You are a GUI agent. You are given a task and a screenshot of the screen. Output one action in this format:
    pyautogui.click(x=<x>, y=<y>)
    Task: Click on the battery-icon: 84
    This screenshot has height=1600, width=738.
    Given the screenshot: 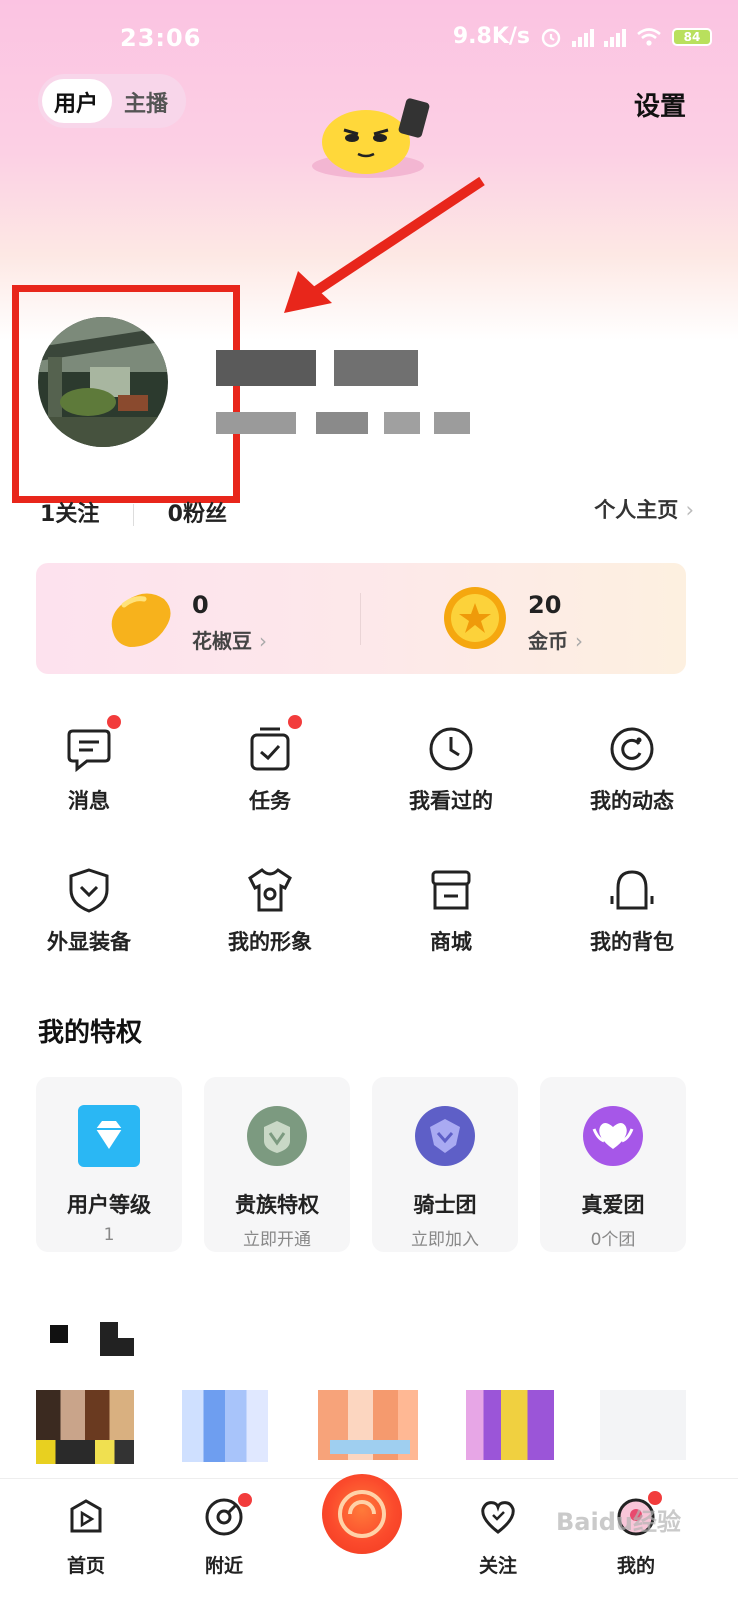 What is the action you would take?
    pyautogui.click(x=692, y=36)
    